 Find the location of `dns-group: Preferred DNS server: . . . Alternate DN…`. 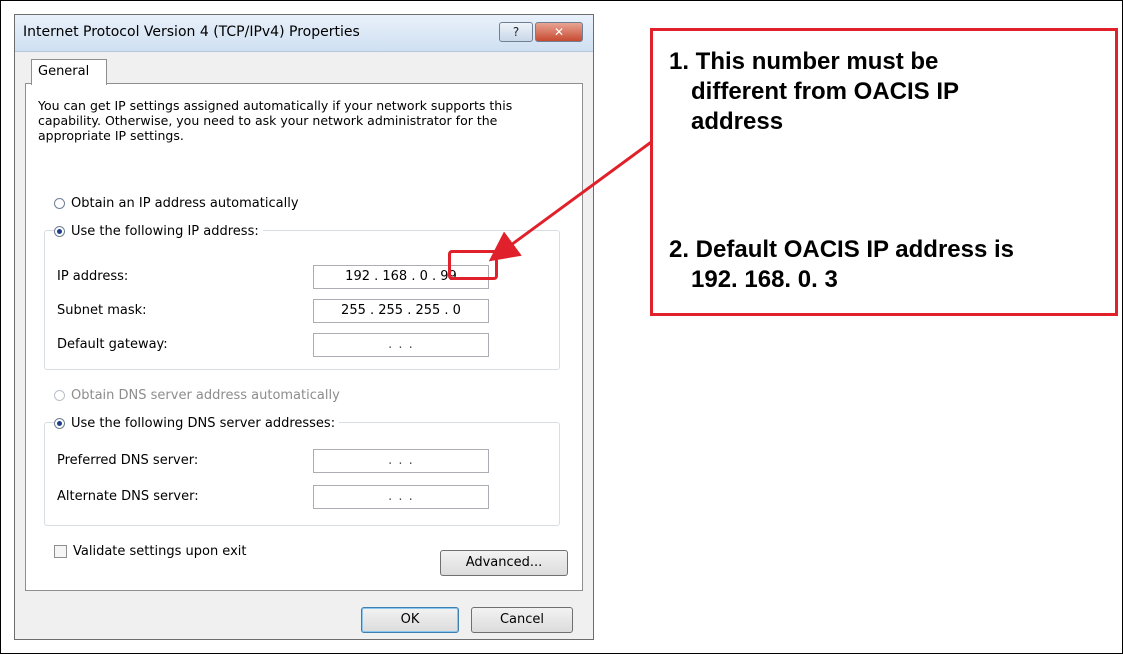

dns-group: Preferred DNS server: . . . Alternate DN… is located at coordinates (302, 474).